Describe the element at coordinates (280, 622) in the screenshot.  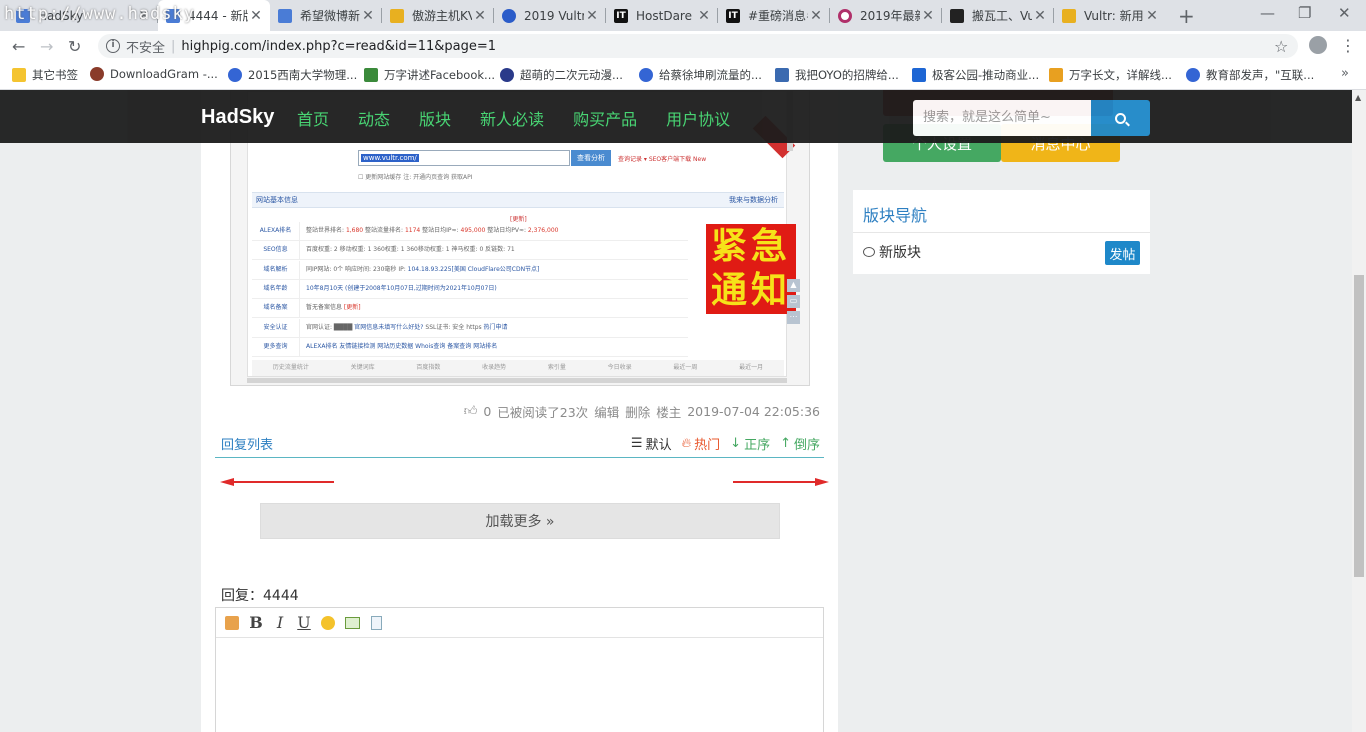
I see `italic-icon: I` at that location.